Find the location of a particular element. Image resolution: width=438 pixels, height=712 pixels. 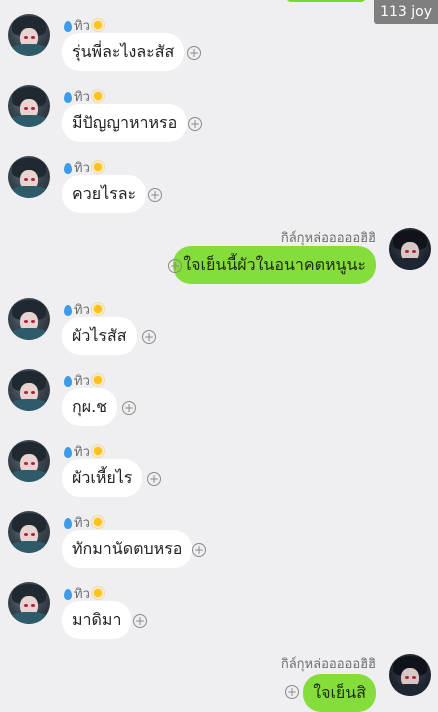

message-bubble: ผัวไรสัส is located at coordinates (99, 336).